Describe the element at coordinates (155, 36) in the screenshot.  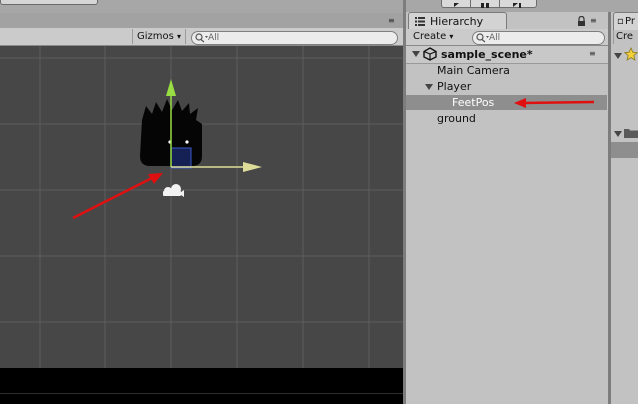
I see `gizmos-label: Gizmos` at that location.